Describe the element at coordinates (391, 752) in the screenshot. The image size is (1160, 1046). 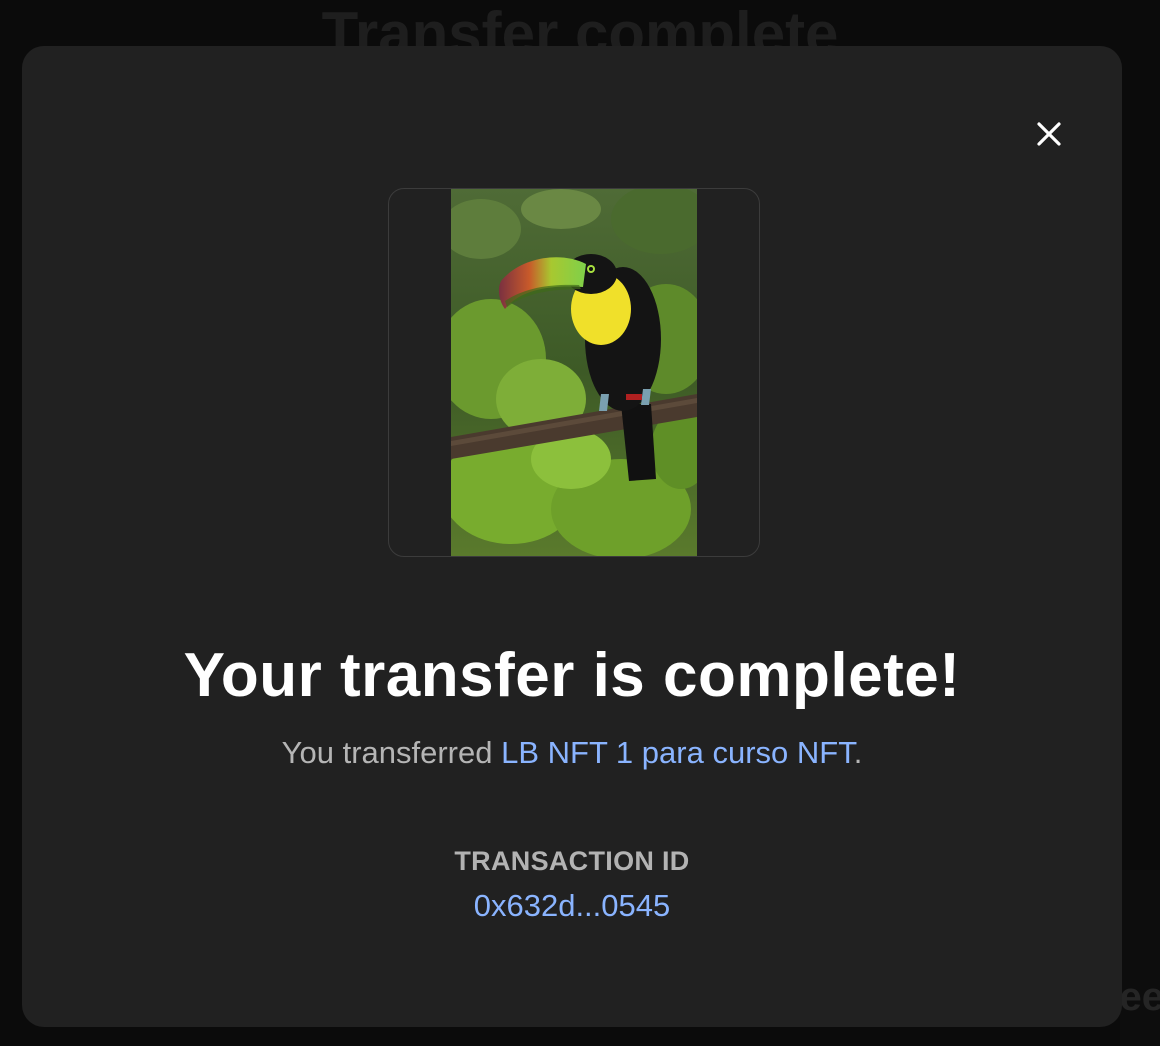
I see `transfer-summary-prefix: You transferred` at that location.